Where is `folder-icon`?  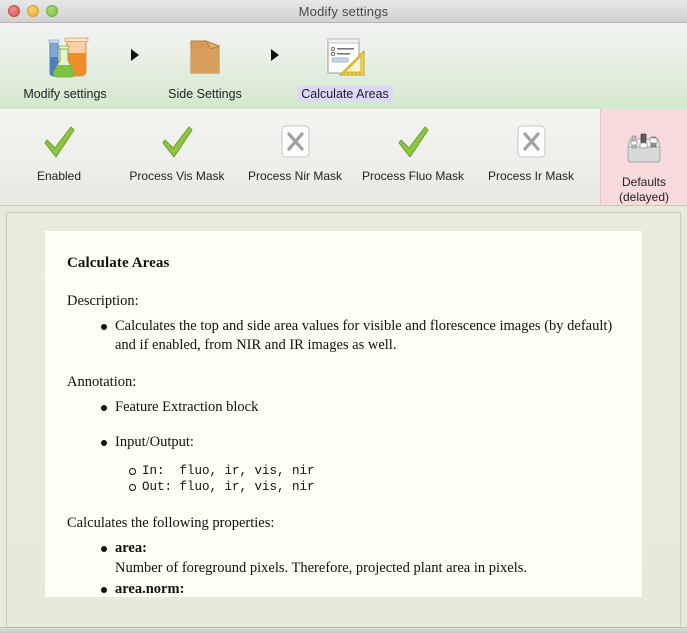 folder-icon is located at coordinates (205, 55).